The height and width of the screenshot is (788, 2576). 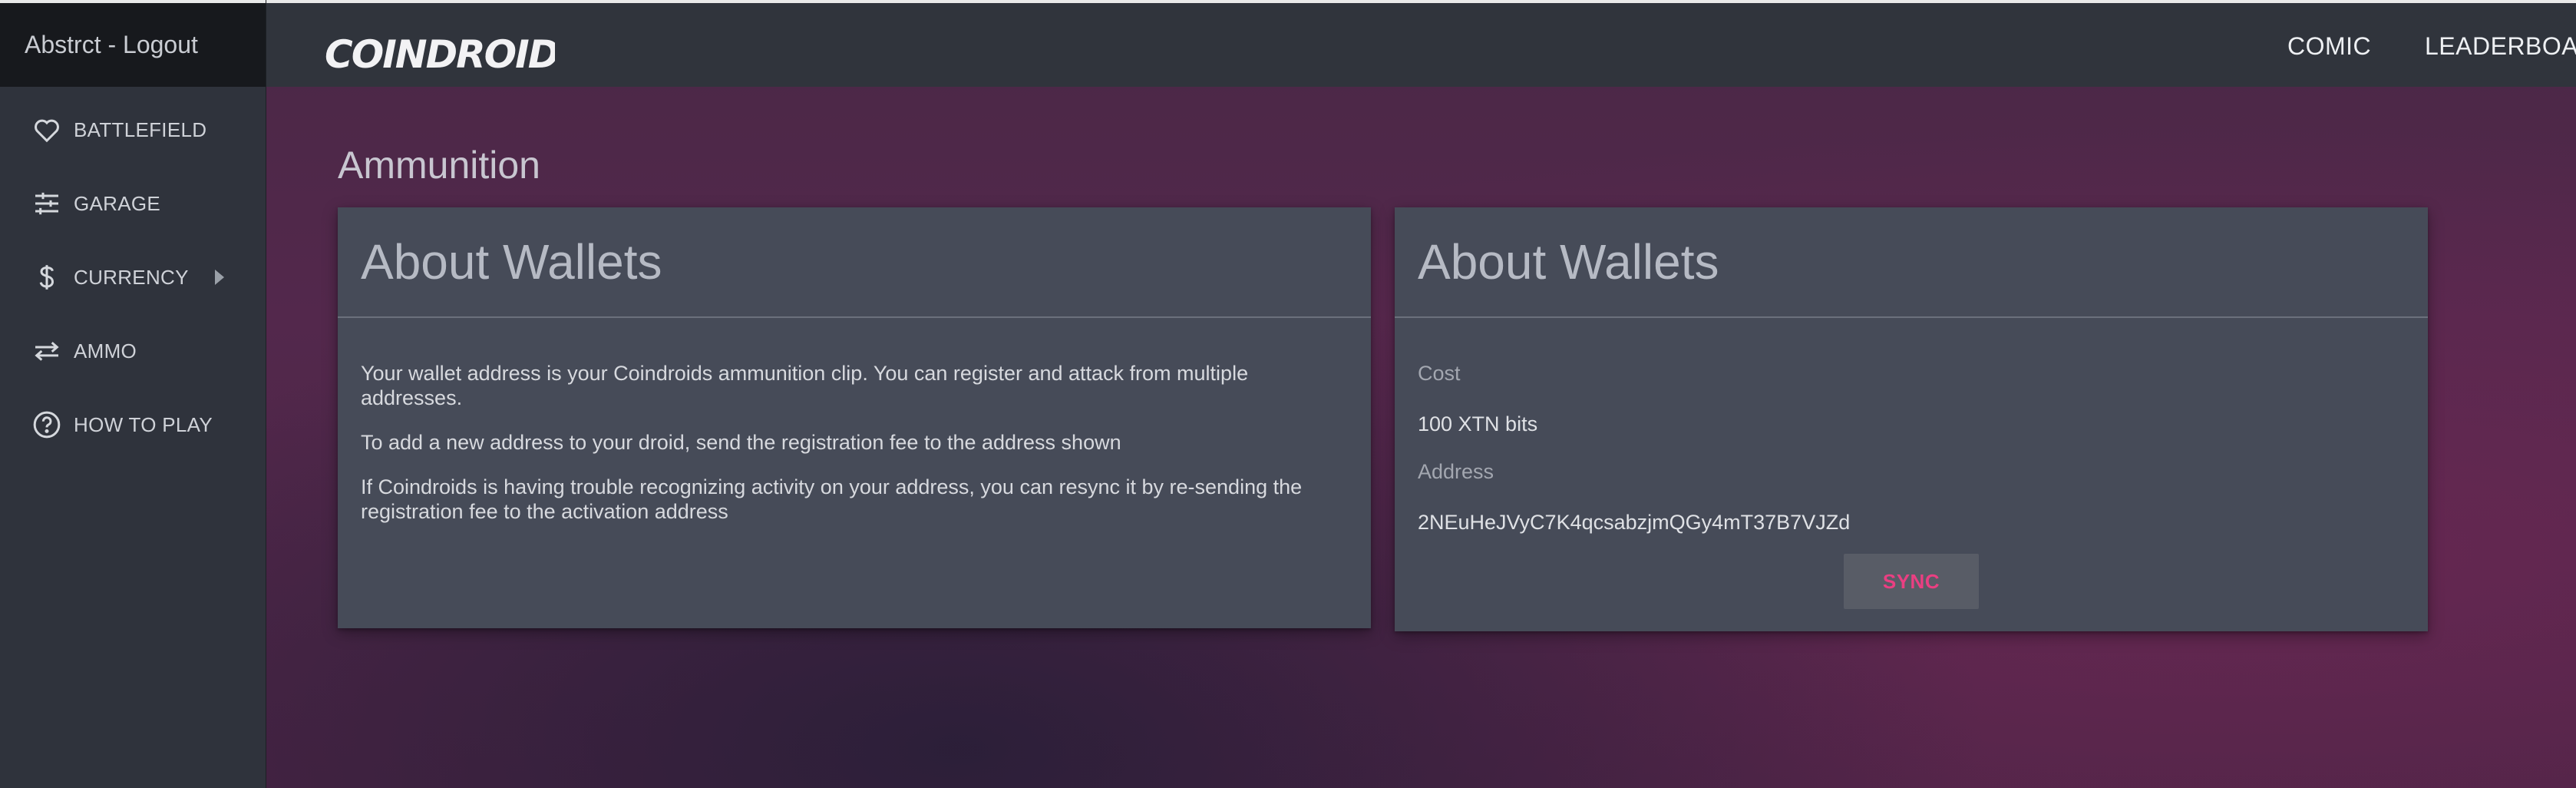 I want to click on sidebar-item-label: HOW TO PLAY, so click(x=143, y=424).